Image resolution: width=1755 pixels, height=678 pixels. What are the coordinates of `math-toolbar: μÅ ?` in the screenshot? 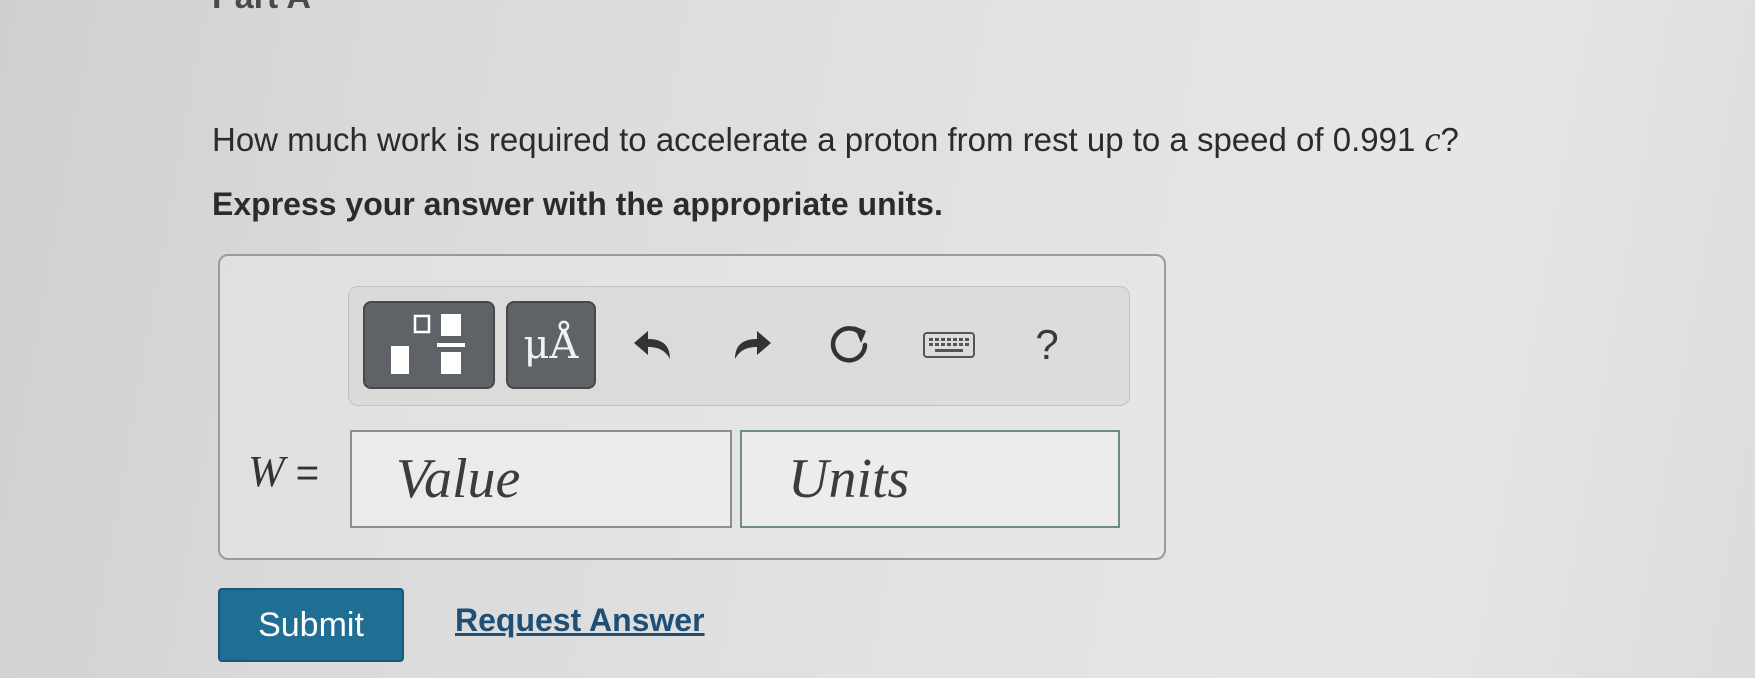 It's located at (739, 346).